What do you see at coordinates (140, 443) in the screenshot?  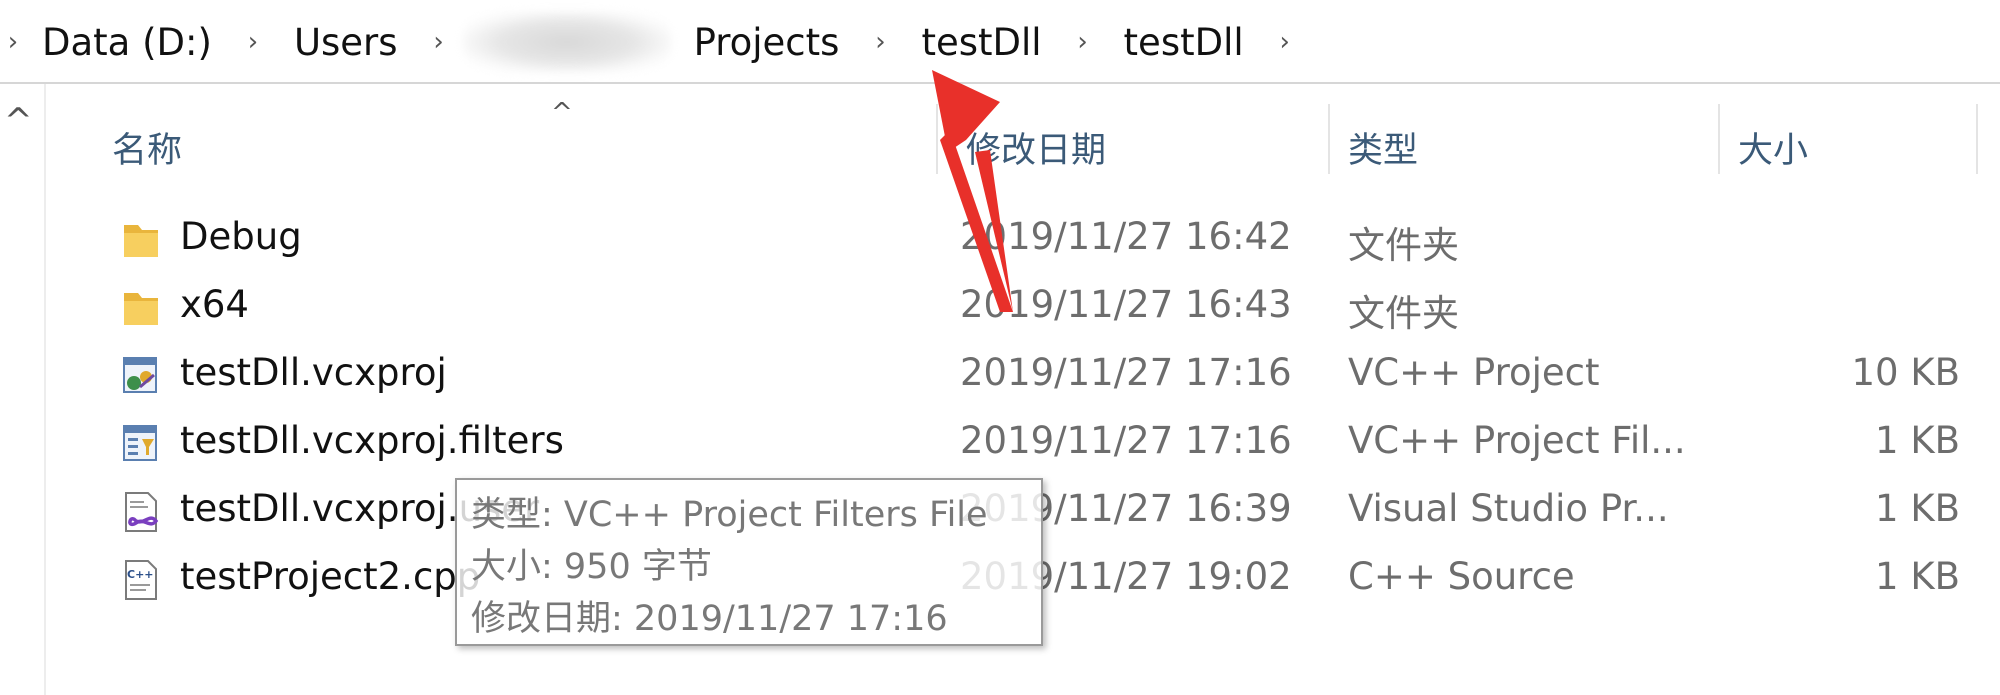 I see `filters-icon` at bounding box center [140, 443].